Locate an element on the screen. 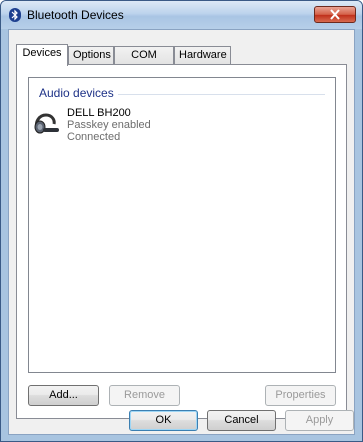 The width and height of the screenshot is (363, 442). tab-com-ports: COM Ports is located at coordinates (144, 62).